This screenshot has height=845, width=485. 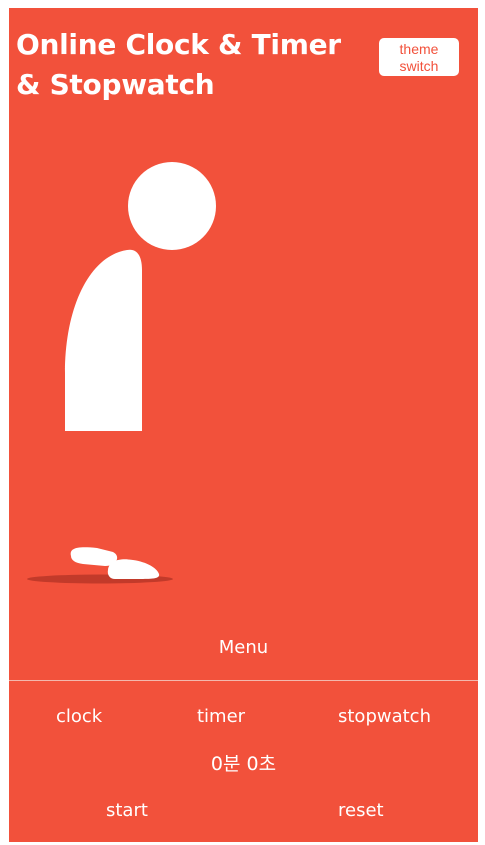 What do you see at coordinates (361, 811) in the screenshot?
I see `reset-button: reset` at bounding box center [361, 811].